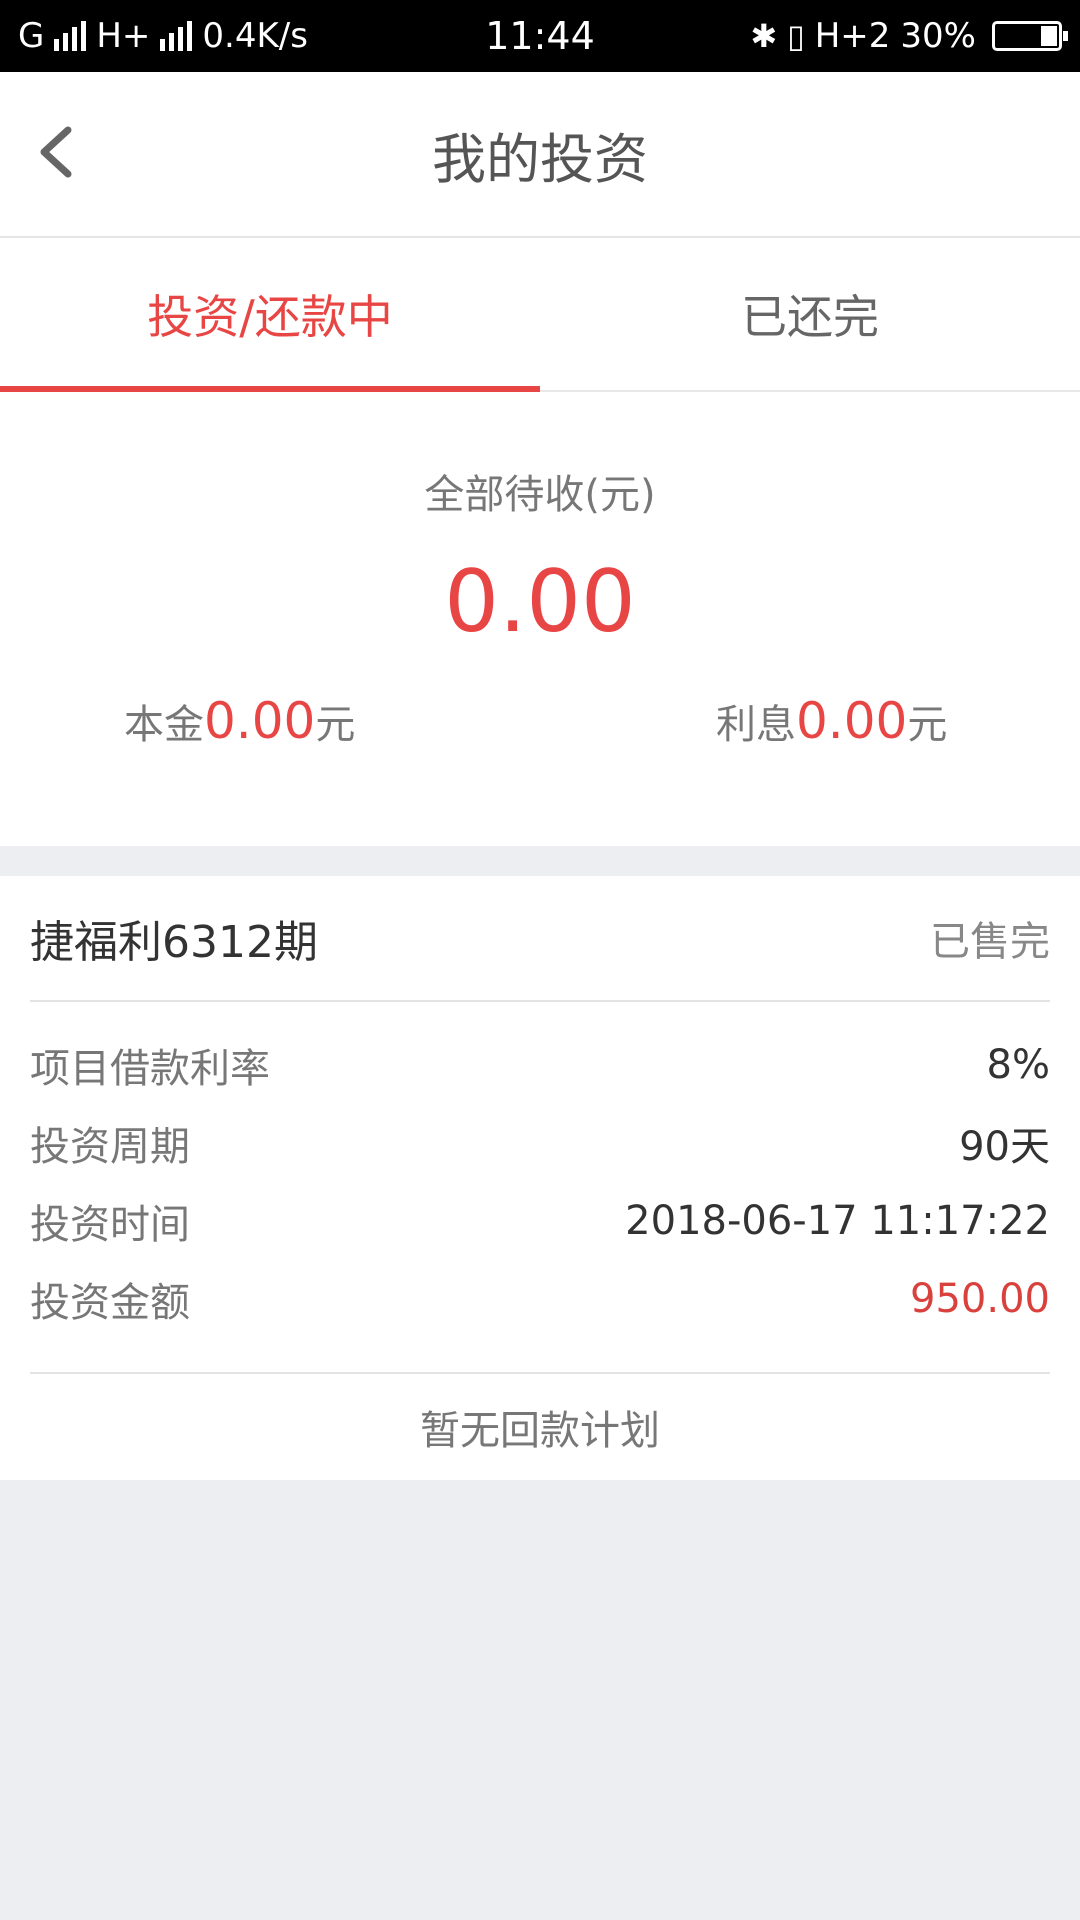 The image size is (1080, 1920). What do you see at coordinates (980, 1299) in the screenshot?
I see `amount-value: 950.00` at bounding box center [980, 1299].